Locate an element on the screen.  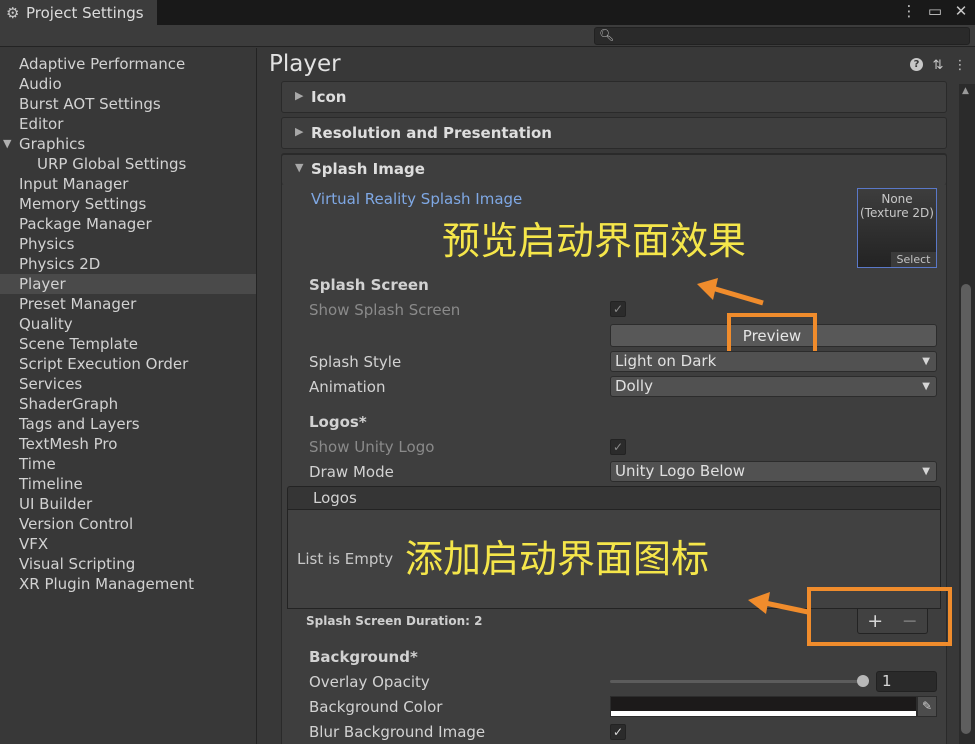
sidebar-item-label: Timeline is located at coordinates (51, 484).